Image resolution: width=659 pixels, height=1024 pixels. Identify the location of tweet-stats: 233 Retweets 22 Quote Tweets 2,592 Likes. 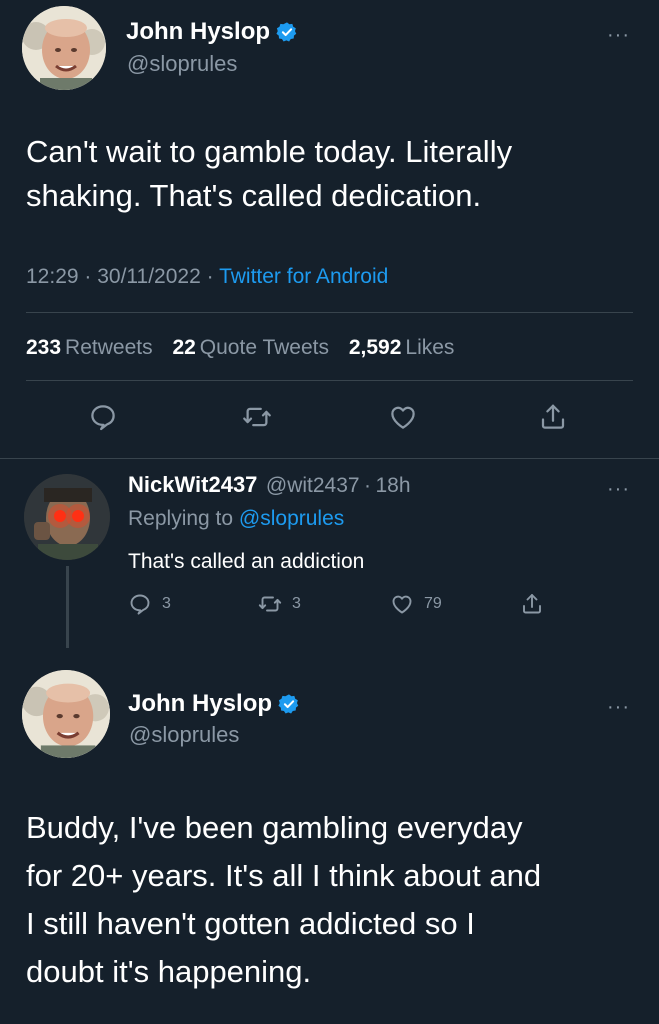
(240, 348).